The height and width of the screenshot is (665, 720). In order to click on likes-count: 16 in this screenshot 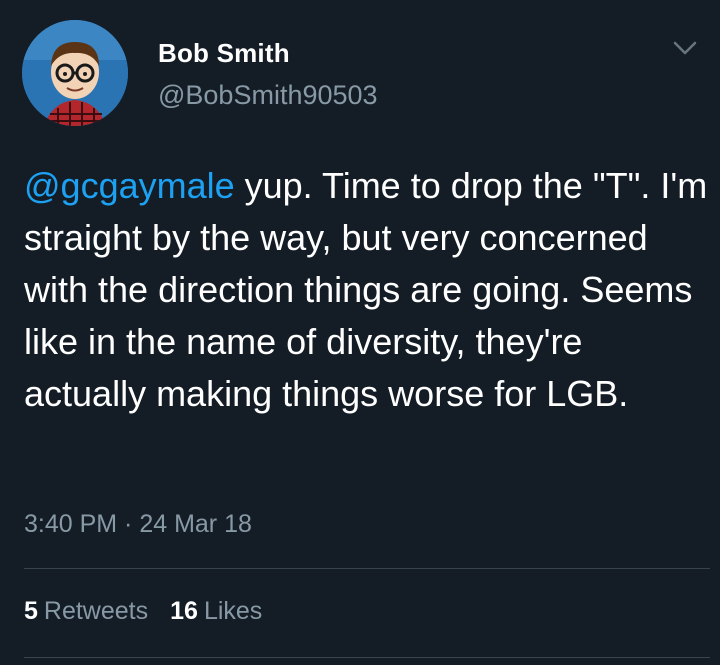, I will do `click(184, 611)`.